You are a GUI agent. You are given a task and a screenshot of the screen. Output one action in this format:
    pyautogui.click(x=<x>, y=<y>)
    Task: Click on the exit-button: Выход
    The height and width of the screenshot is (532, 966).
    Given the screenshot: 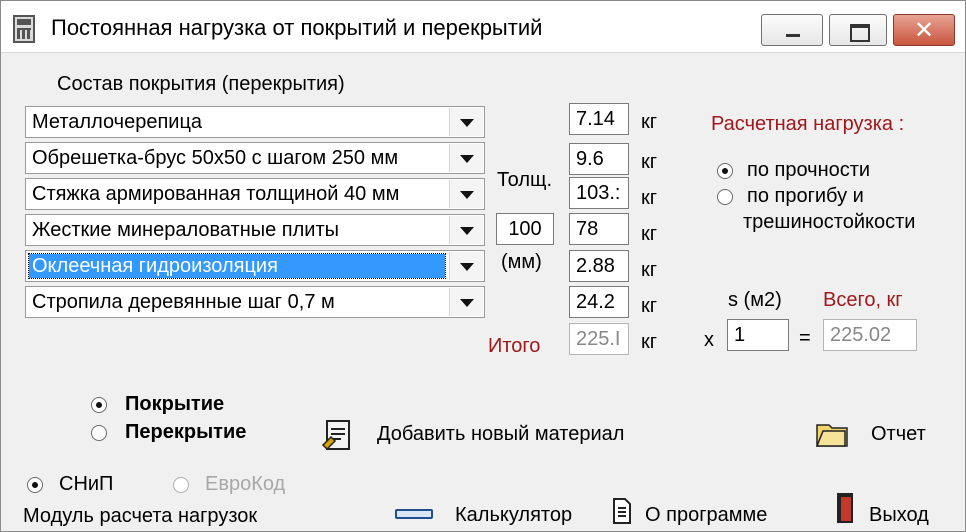 What is the action you would take?
    pyautogui.click(x=893, y=511)
    